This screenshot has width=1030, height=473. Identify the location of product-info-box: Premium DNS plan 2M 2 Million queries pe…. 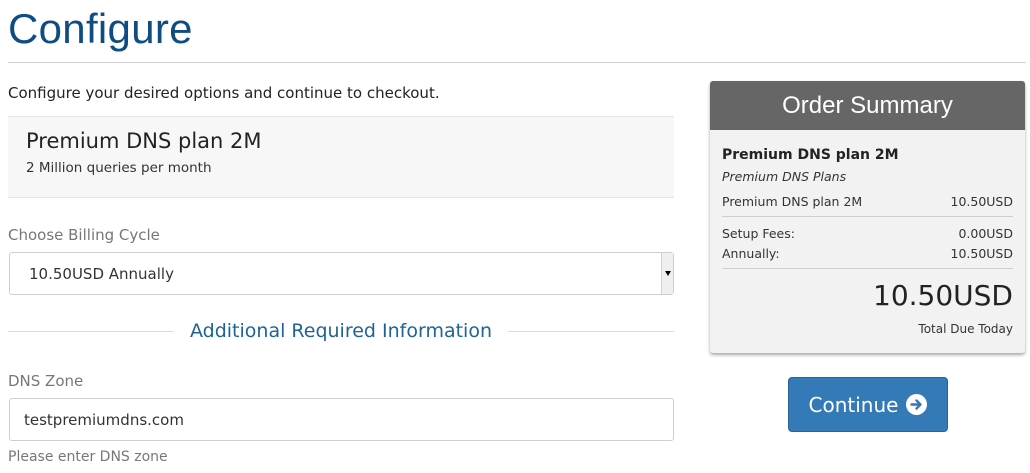
(341, 157).